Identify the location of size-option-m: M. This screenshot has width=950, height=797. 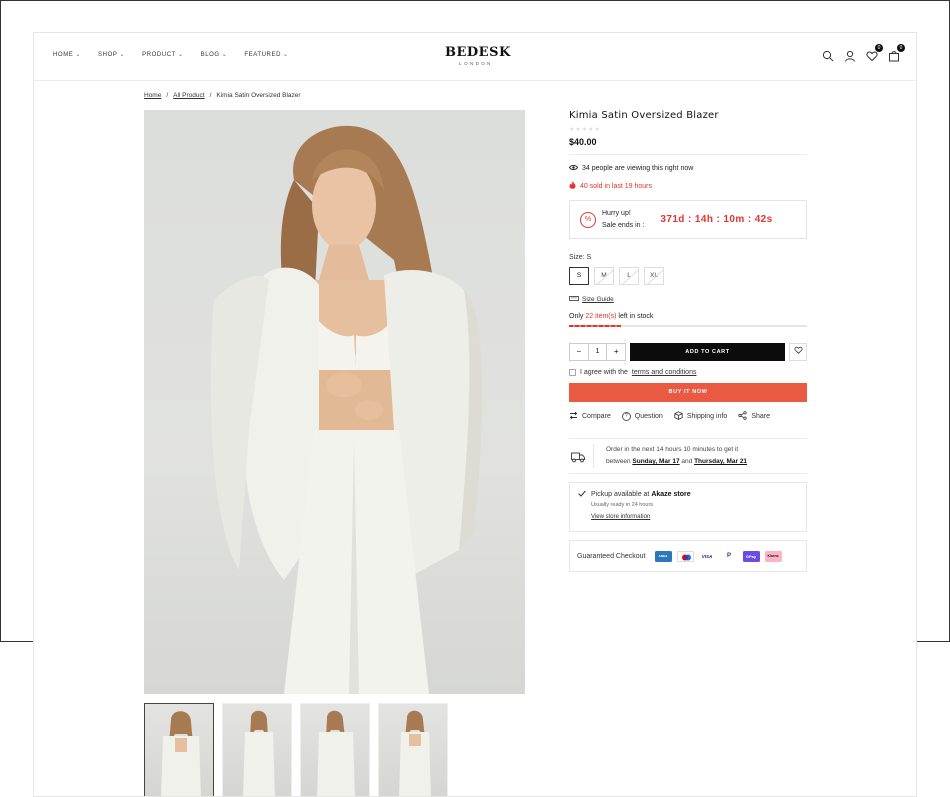
(604, 276).